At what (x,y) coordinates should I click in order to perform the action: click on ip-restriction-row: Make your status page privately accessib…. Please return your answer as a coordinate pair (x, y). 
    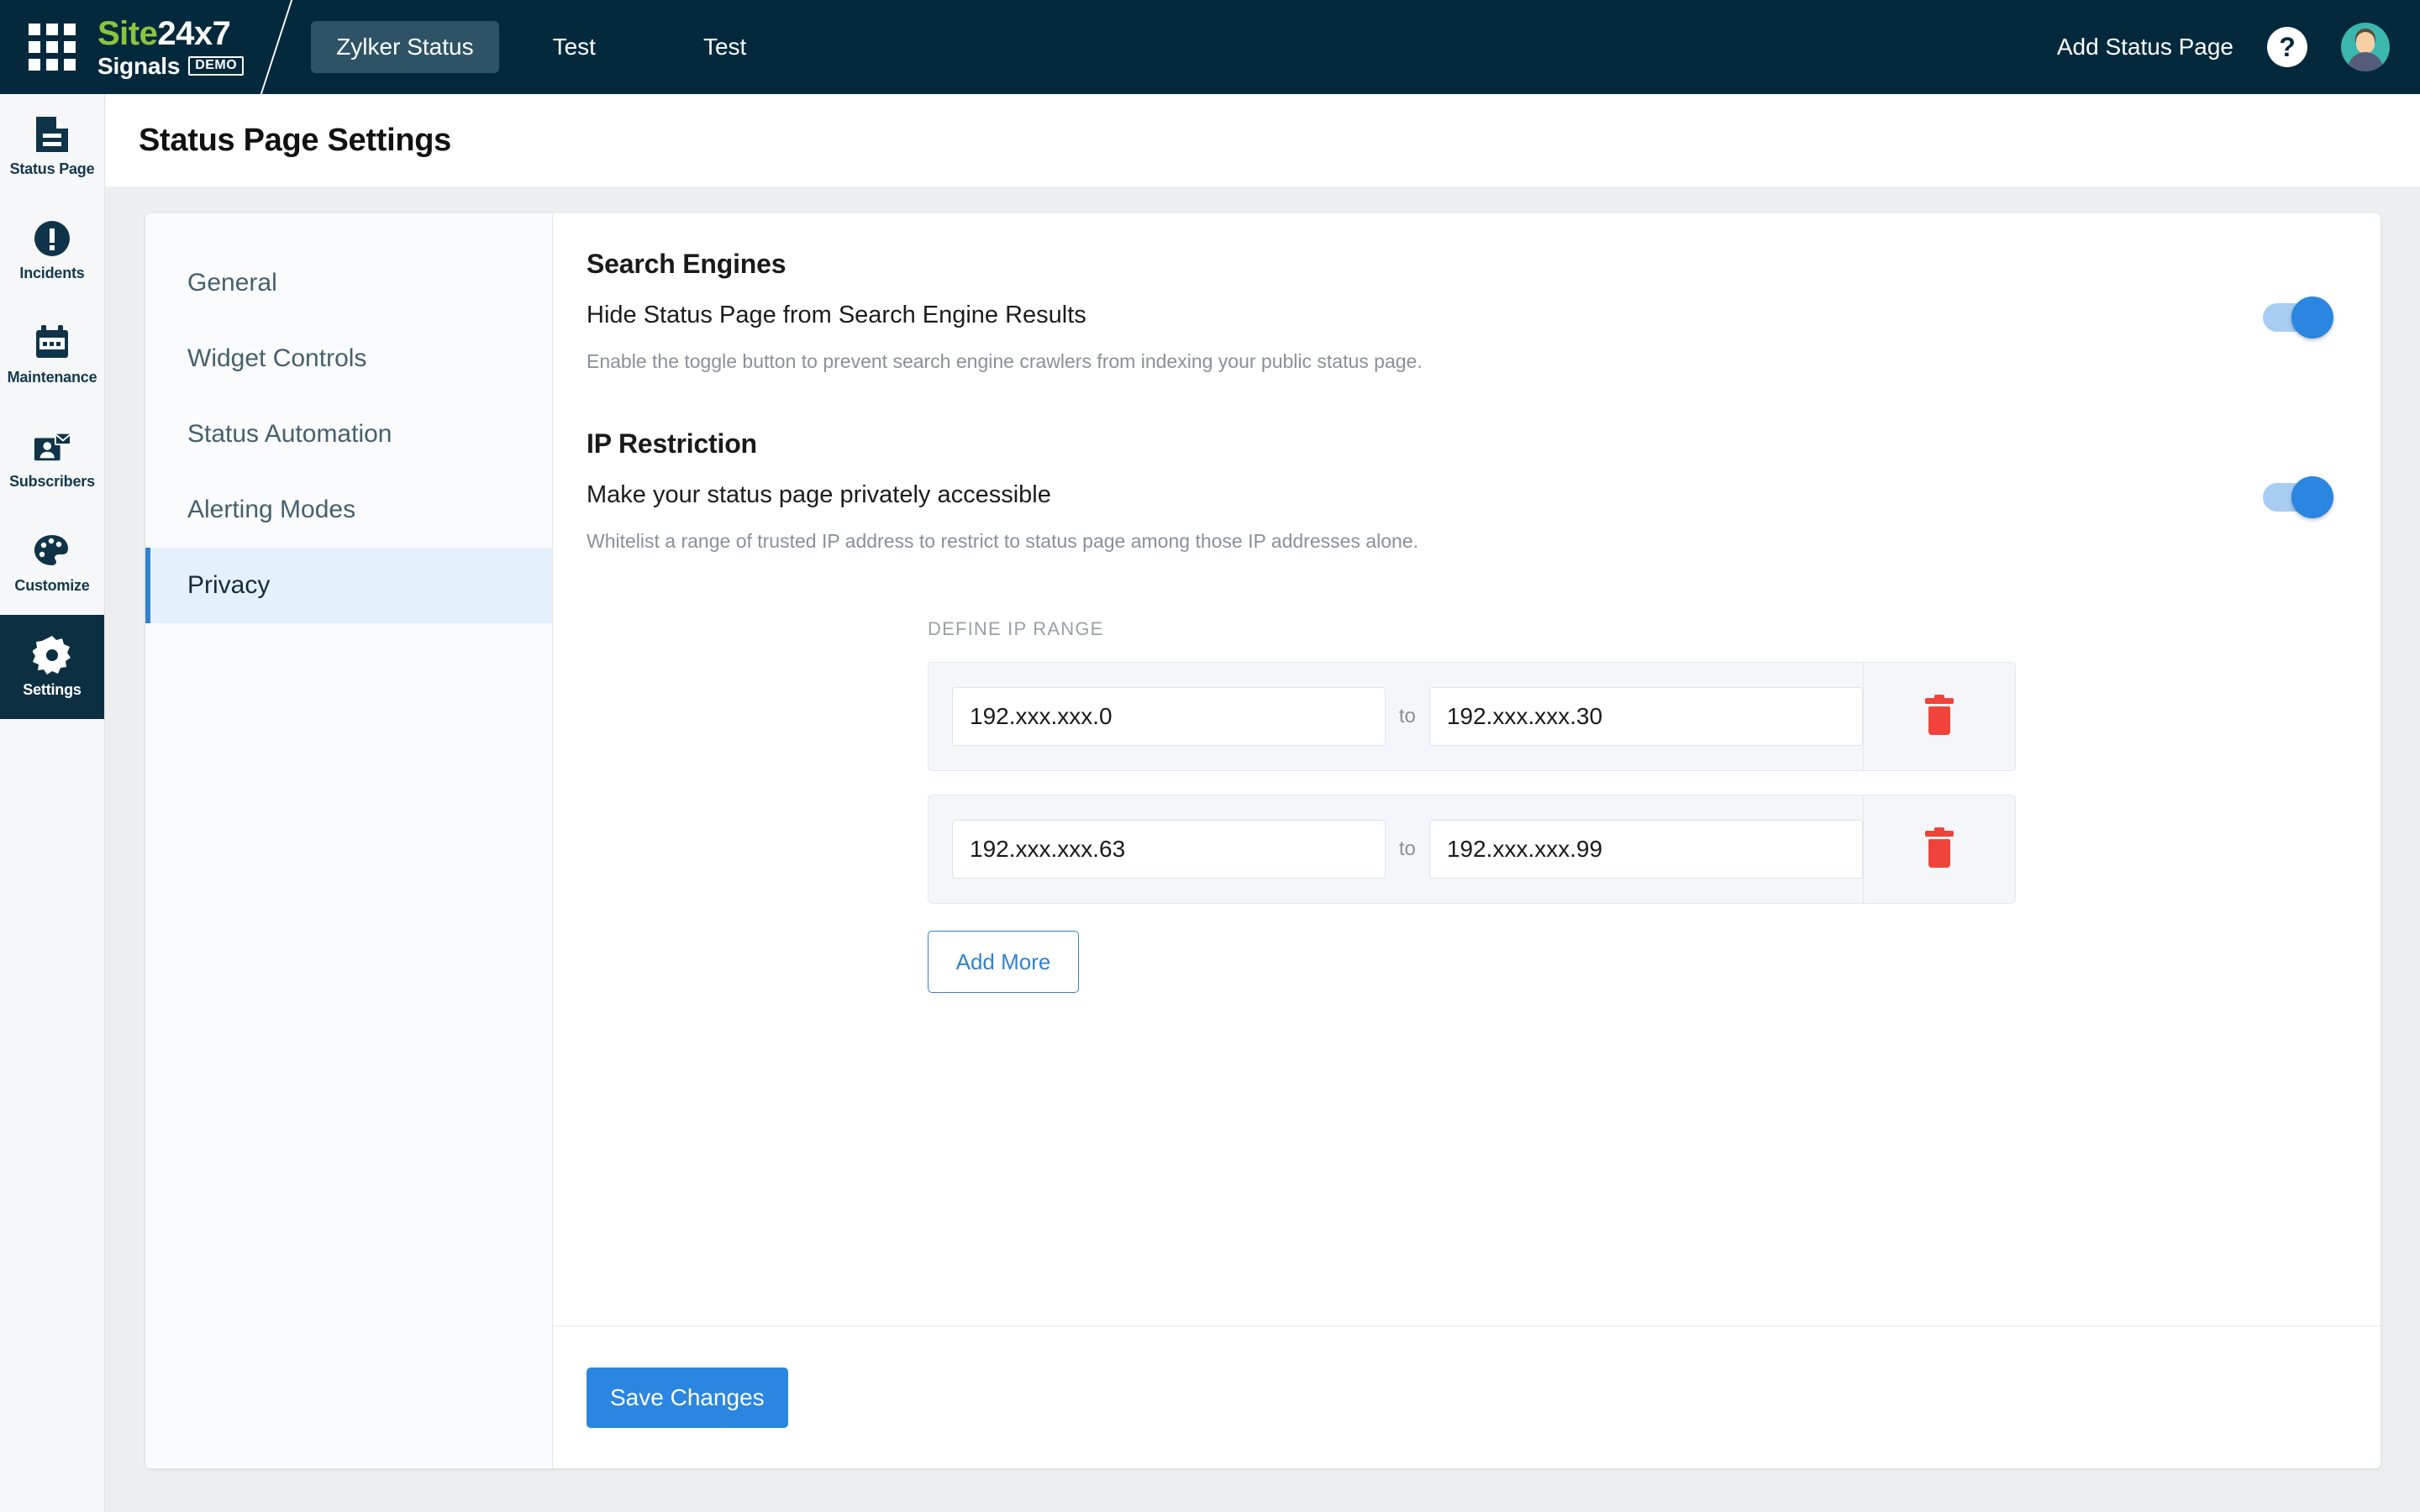
    Looking at the image, I should click on (1460, 514).